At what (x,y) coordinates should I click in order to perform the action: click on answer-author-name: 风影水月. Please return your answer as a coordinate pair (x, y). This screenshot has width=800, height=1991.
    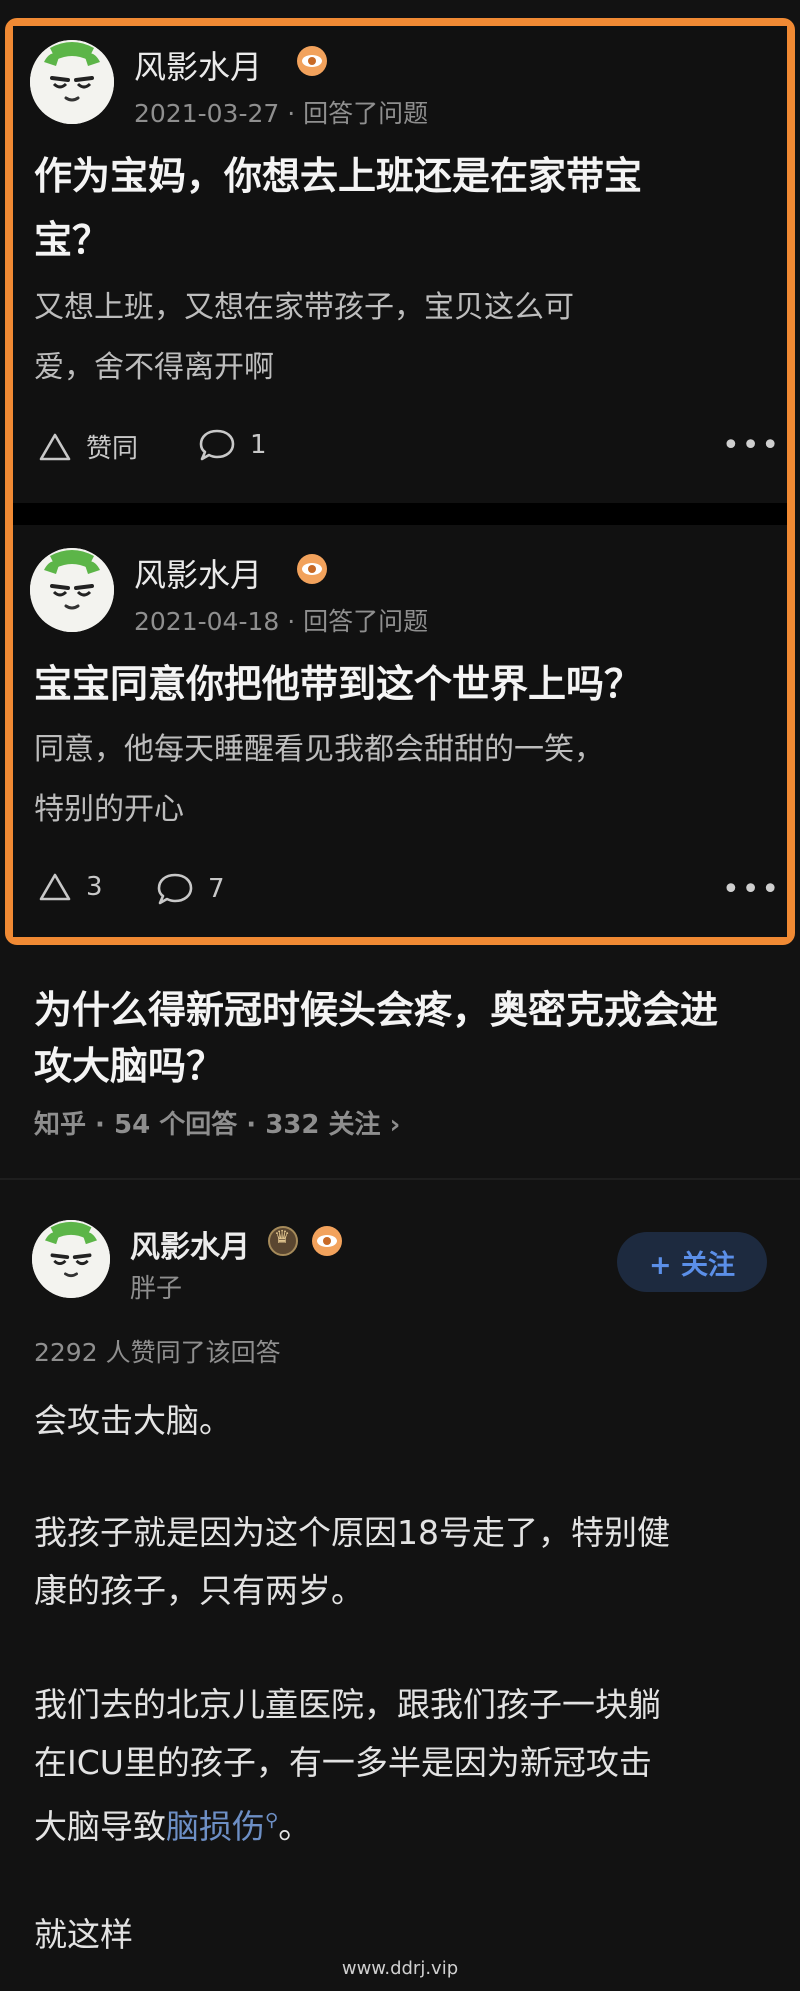
    Looking at the image, I should click on (190, 1244).